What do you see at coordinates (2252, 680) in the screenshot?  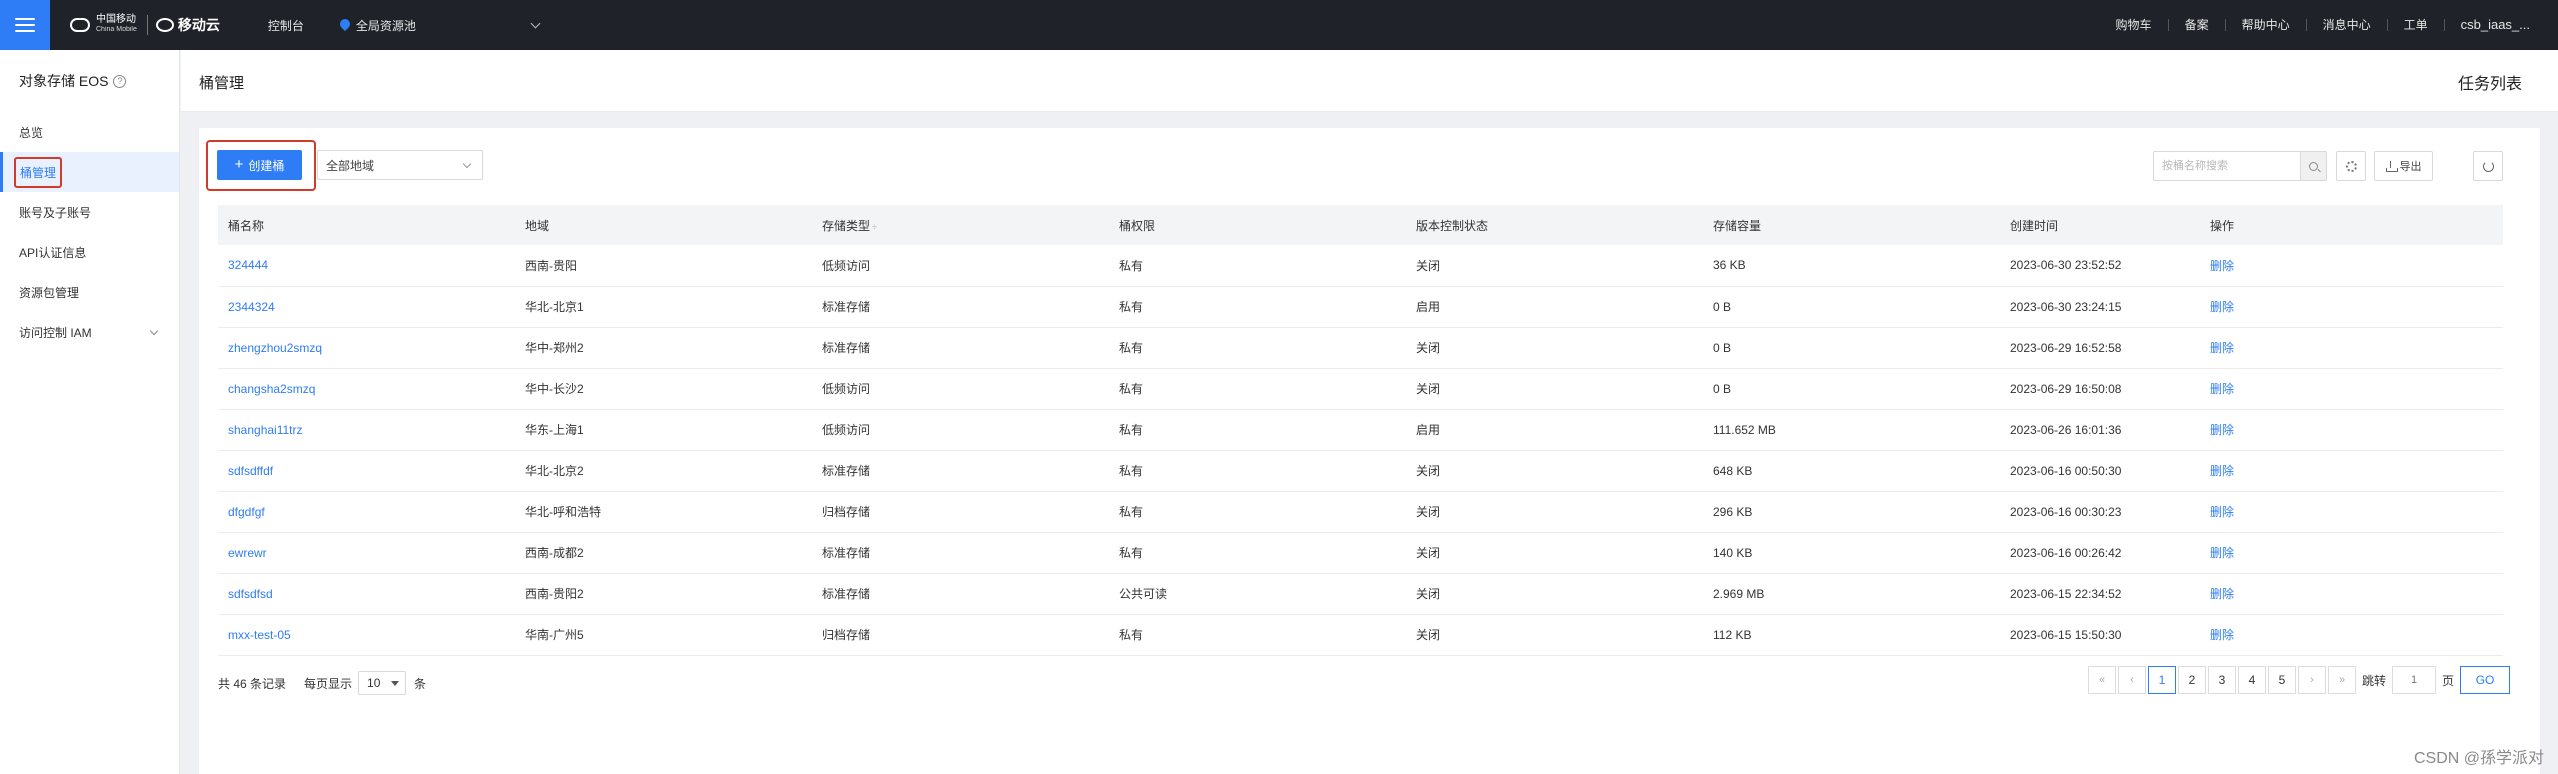 I see `page-4-button: 4` at bounding box center [2252, 680].